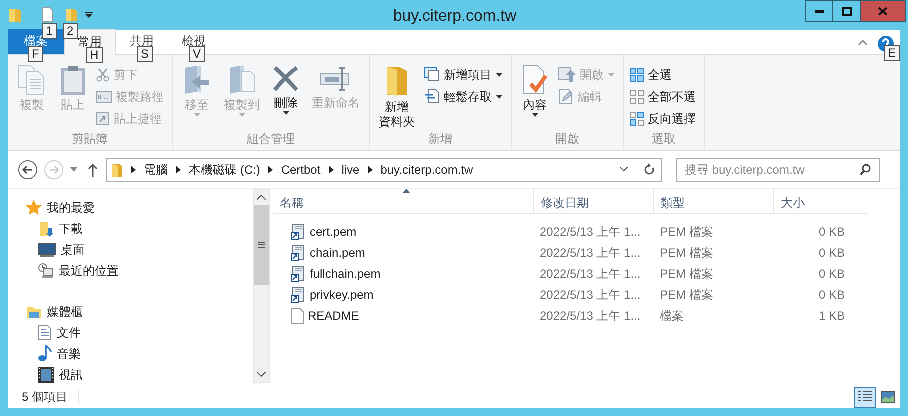 Image resolution: width=908 pixels, height=416 pixels. What do you see at coordinates (593, 201) in the screenshot?
I see `column-header: 修改日期` at bounding box center [593, 201].